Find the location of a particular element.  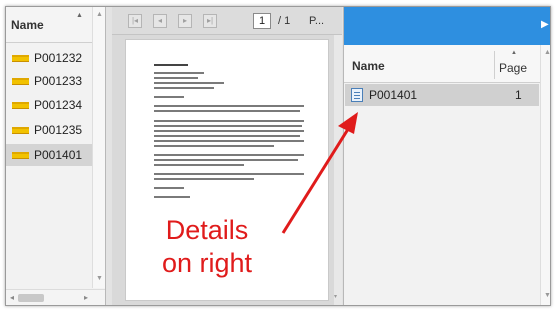

list-item-selected: P001401 is located at coordinates (49, 155).